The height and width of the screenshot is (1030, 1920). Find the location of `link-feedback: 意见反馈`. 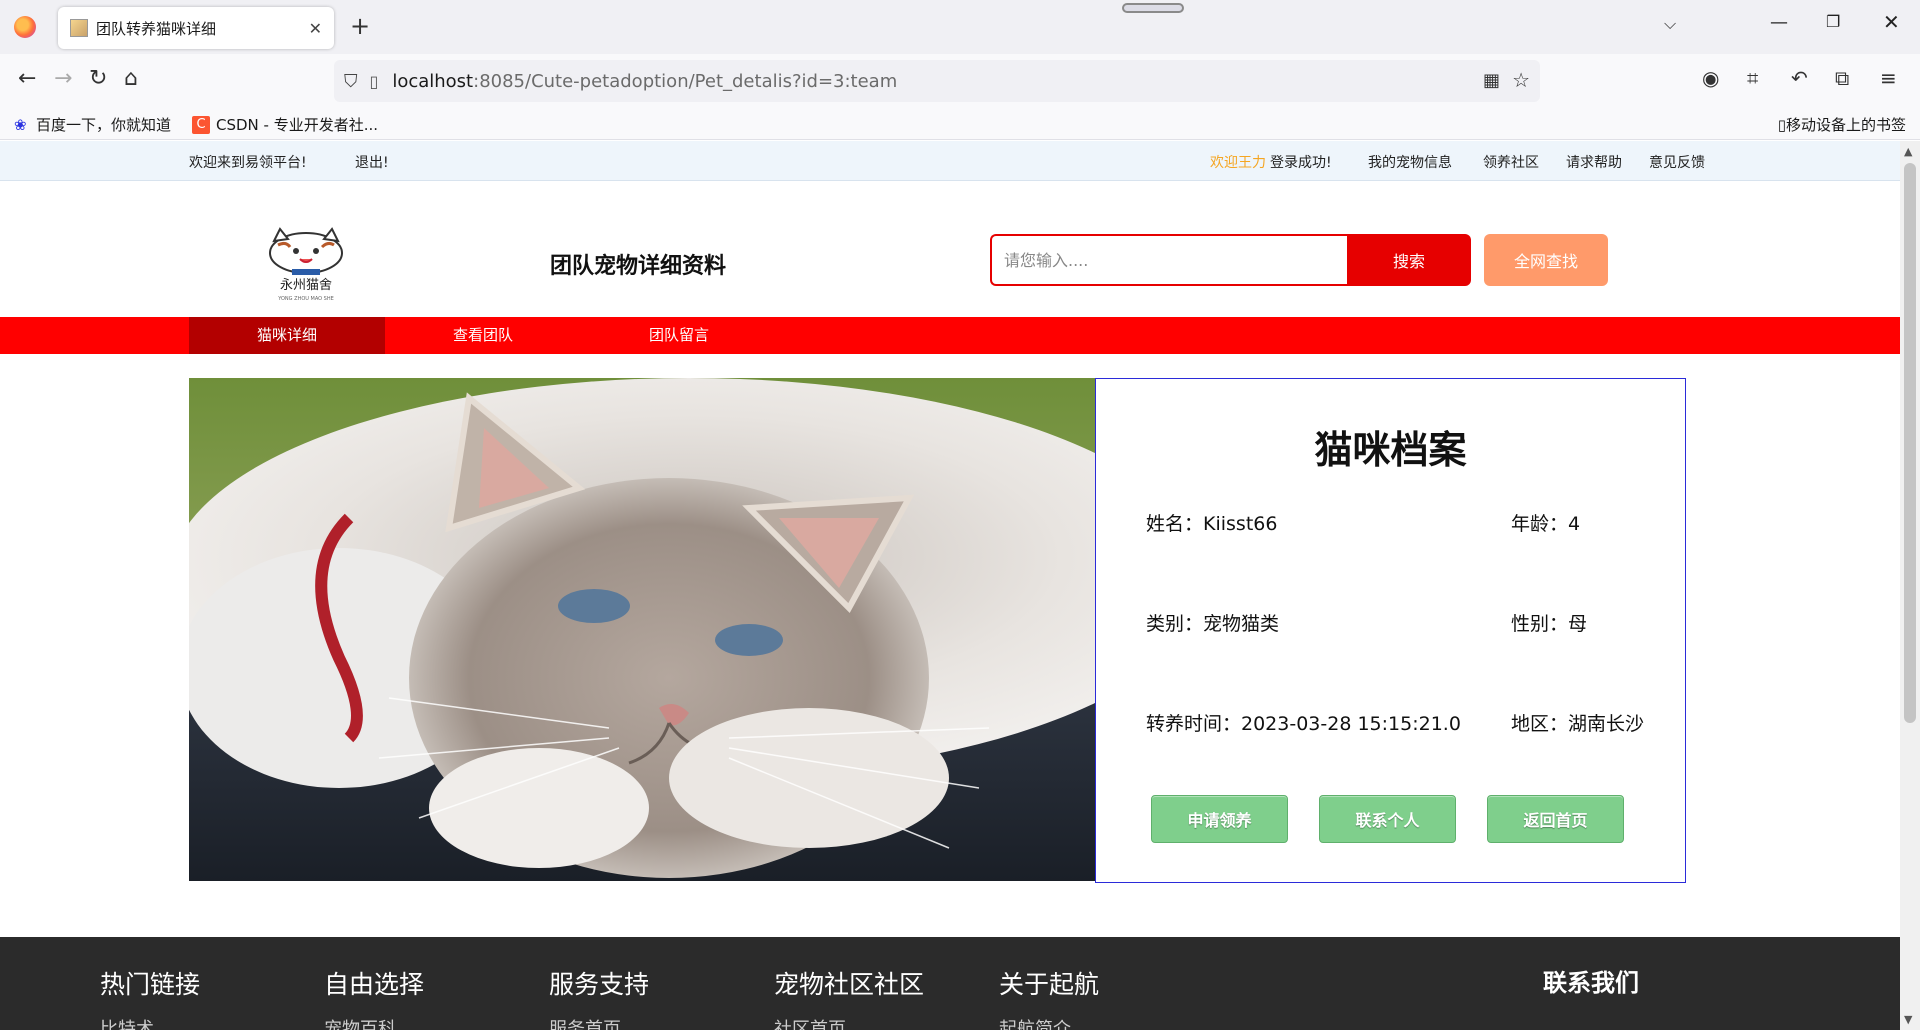

link-feedback: 意见反馈 is located at coordinates (1677, 162).